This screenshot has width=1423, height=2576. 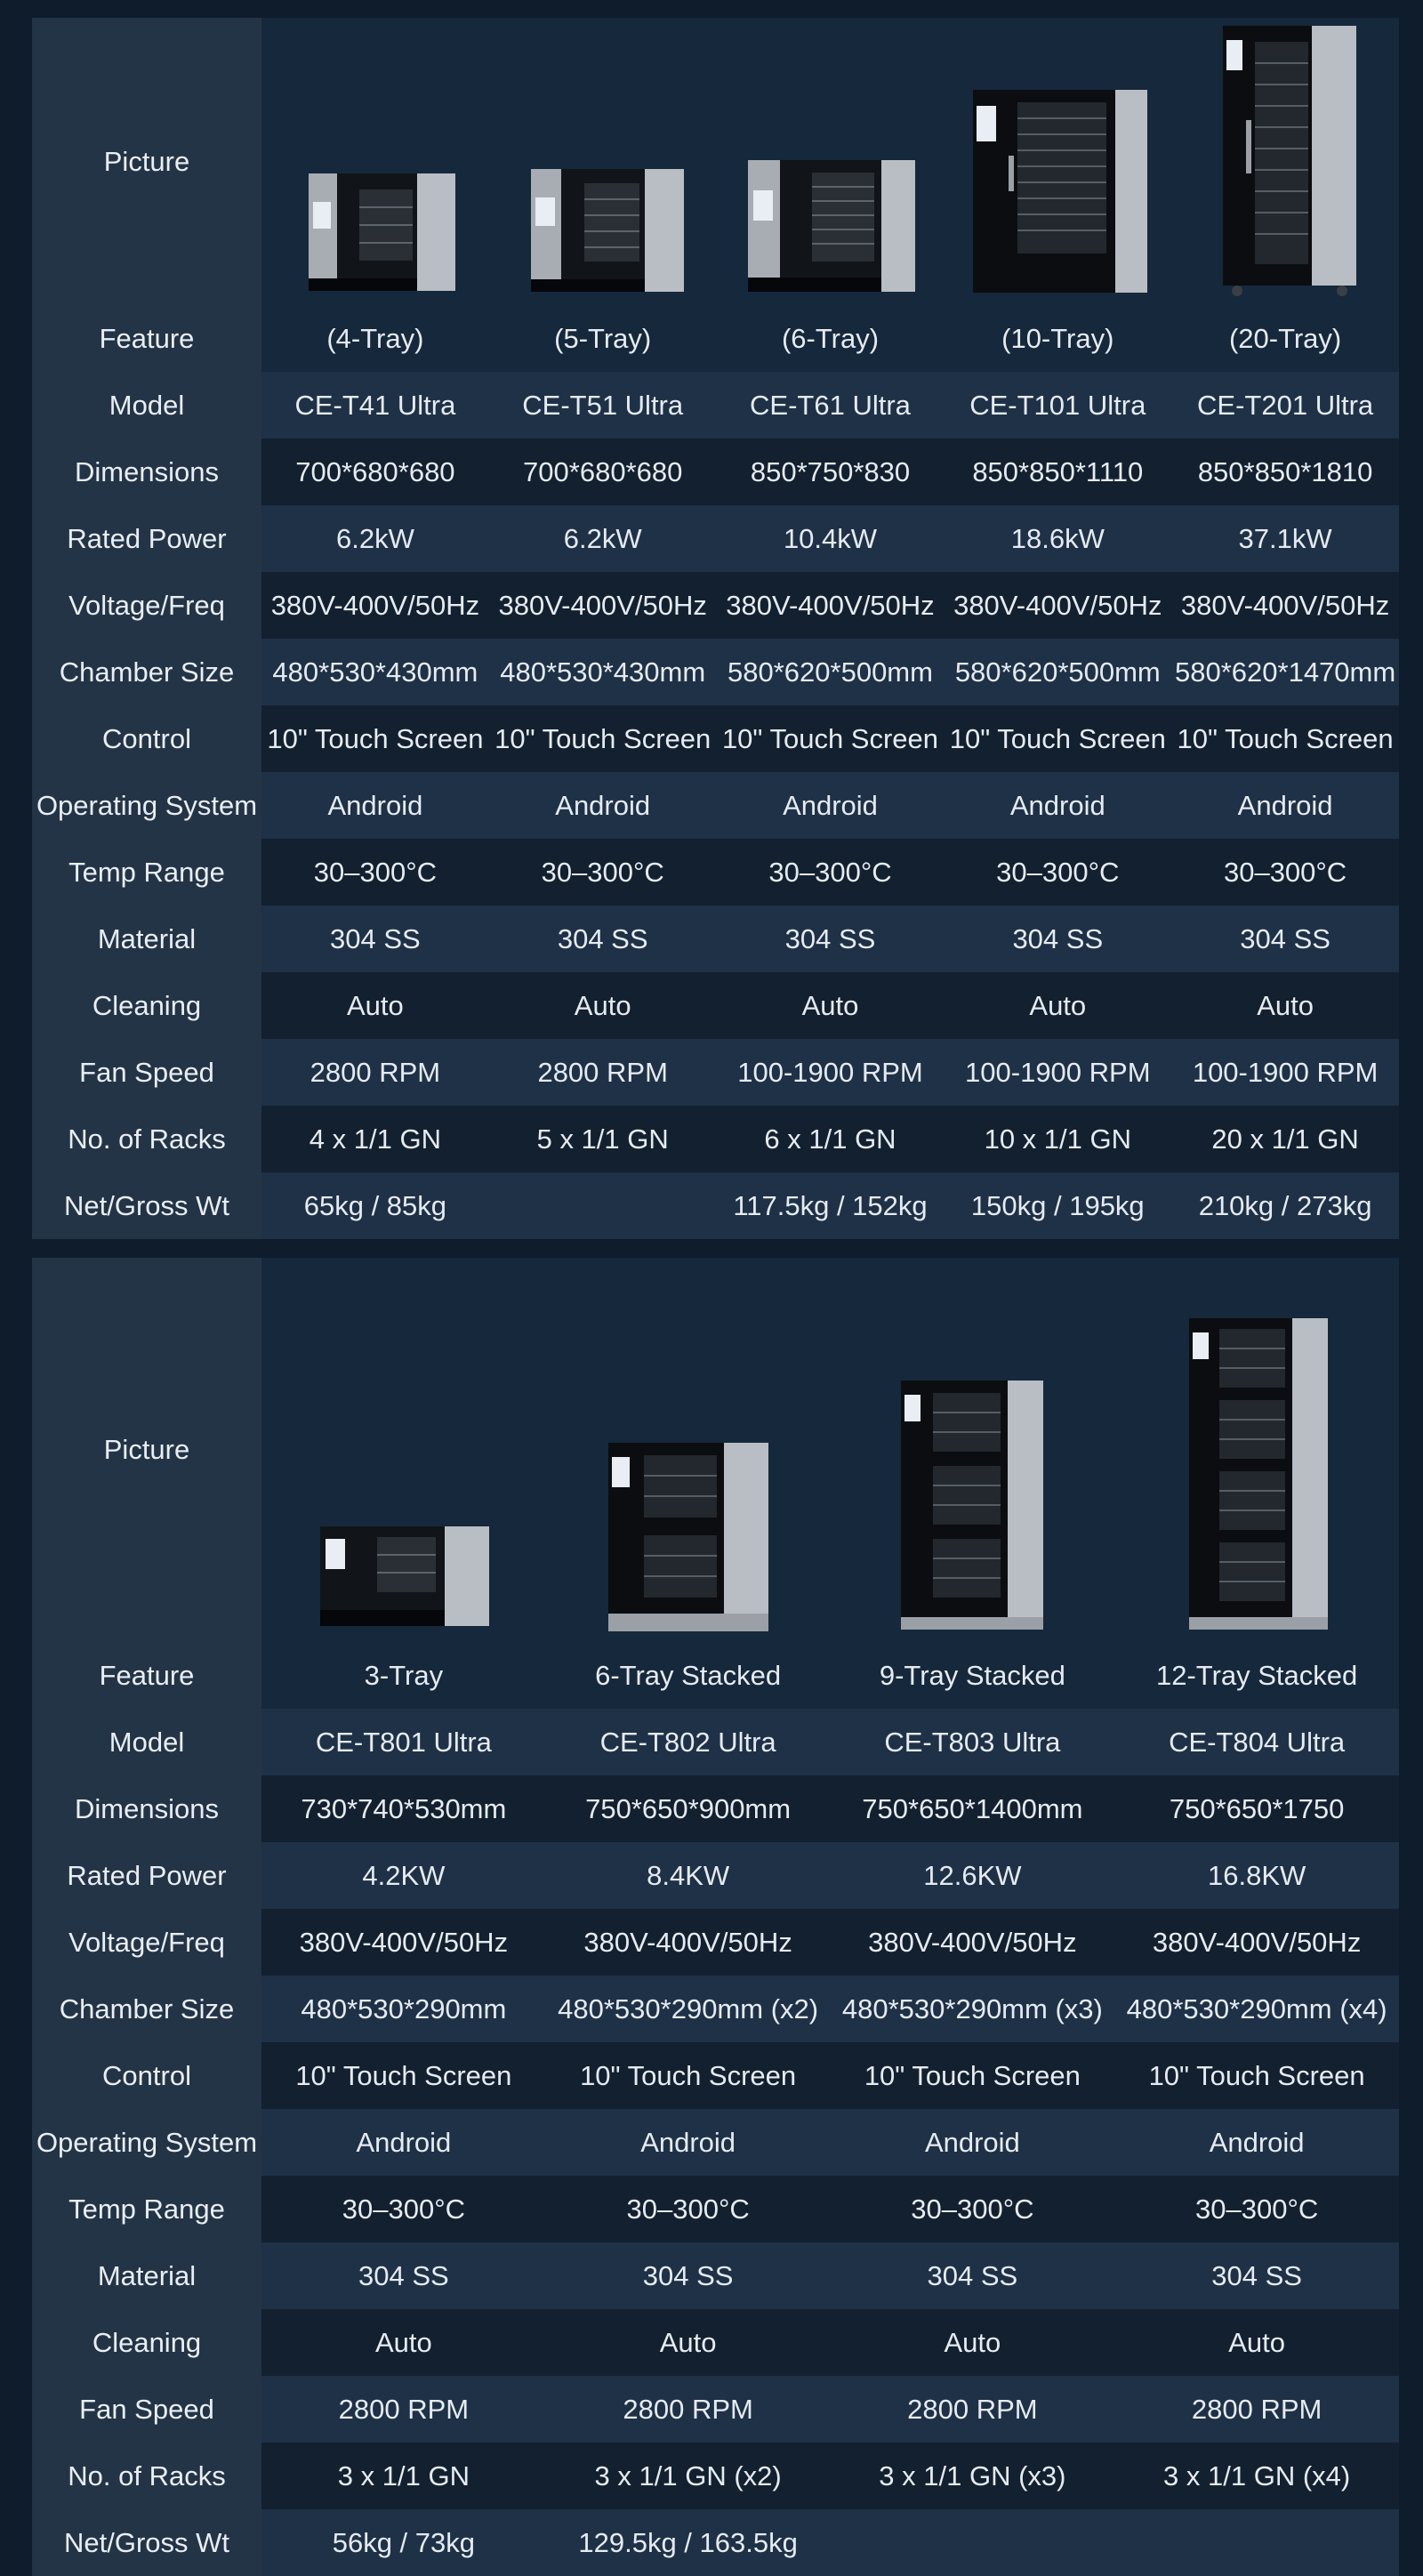 What do you see at coordinates (972, 1742) in the screenshot?
I see `model-cell: CE-T803 Ultra` at bounding box center [972, 1742].